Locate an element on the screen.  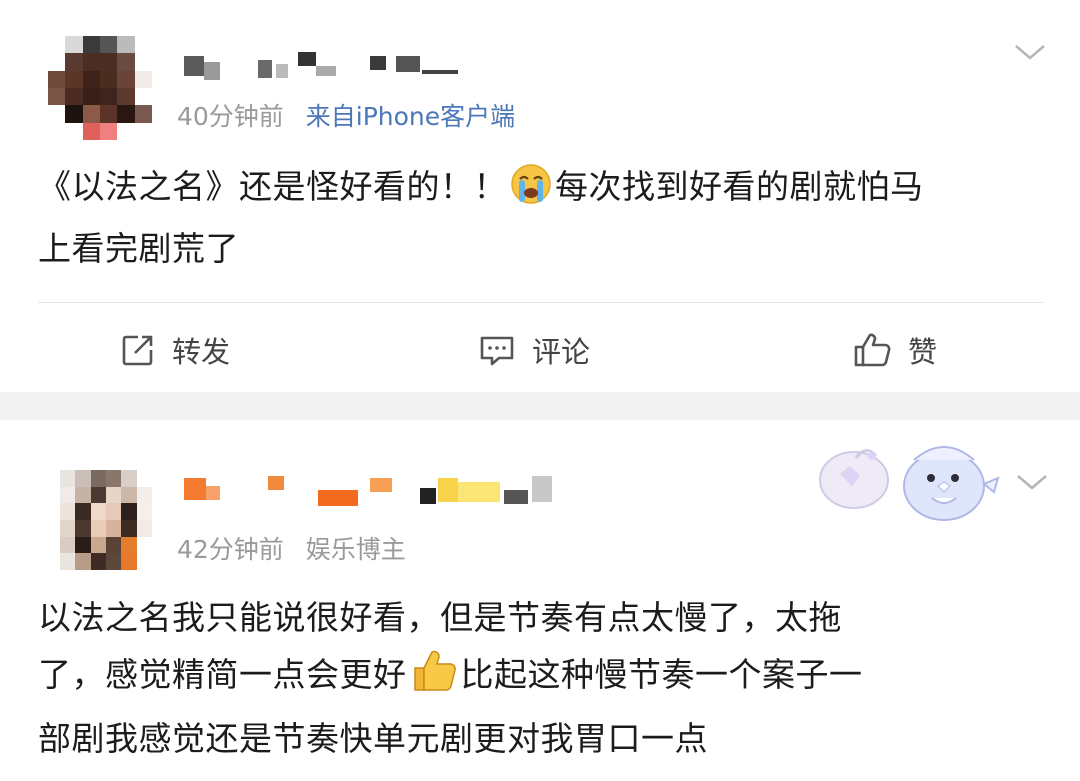
bird-mascot-sticker is located at coordinates (912, 479).